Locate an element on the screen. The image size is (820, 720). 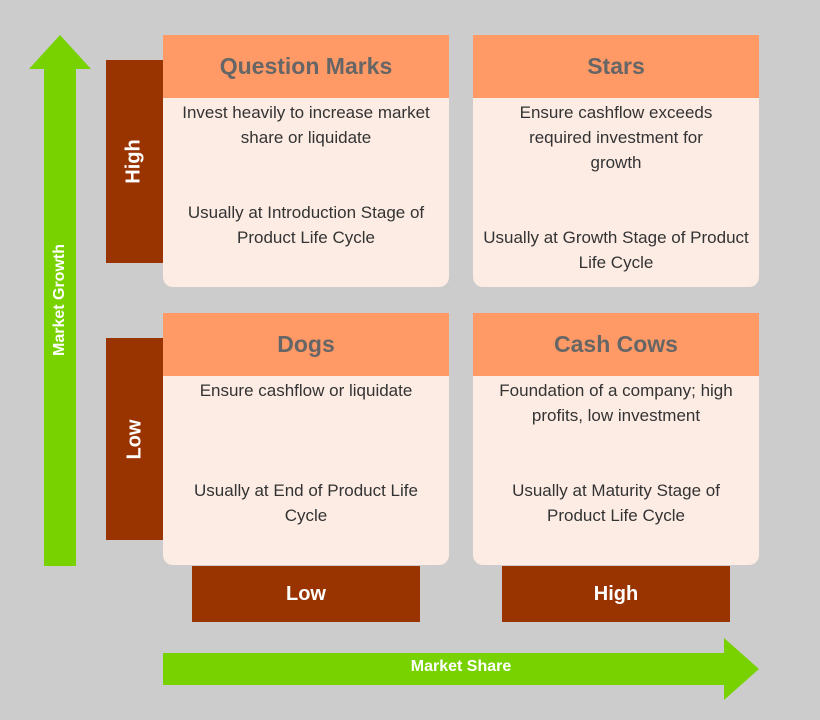
y-level-high-label: High is located at coordinates (134, 161).